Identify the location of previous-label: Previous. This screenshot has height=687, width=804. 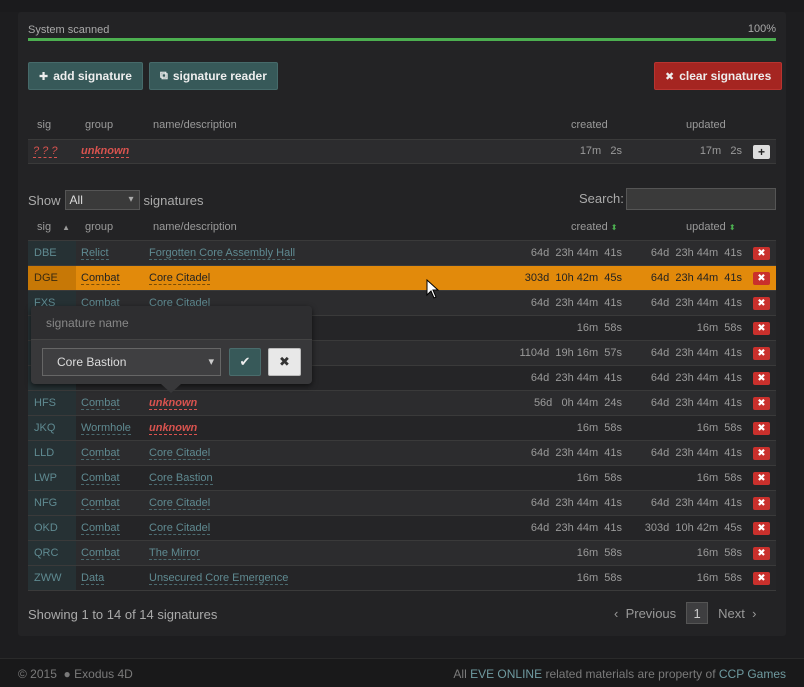
(651, 613).